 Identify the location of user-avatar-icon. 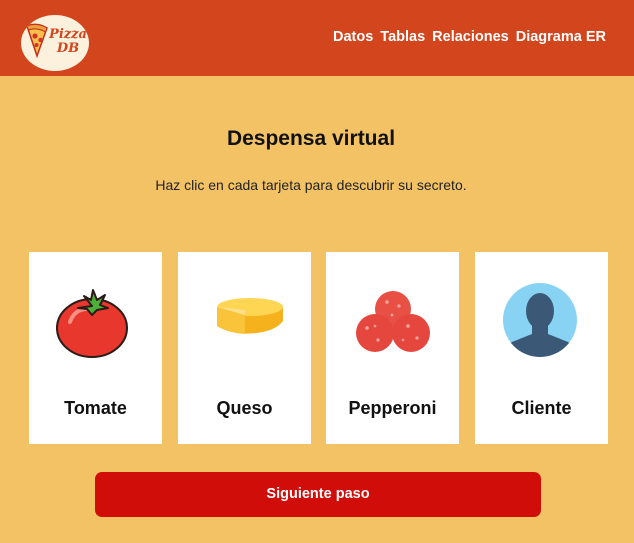
(539, 320).